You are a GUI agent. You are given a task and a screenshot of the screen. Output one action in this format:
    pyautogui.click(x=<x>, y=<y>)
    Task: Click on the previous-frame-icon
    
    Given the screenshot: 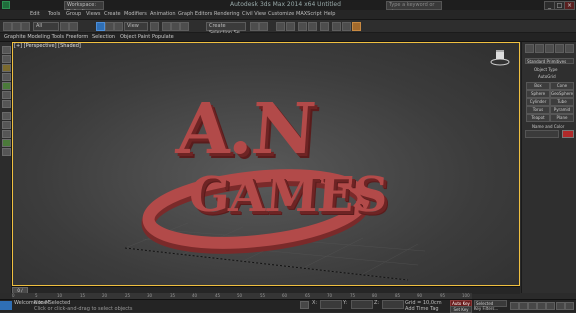 What is the action you would take?
    pyautogui.click(x=523, y=306)
    